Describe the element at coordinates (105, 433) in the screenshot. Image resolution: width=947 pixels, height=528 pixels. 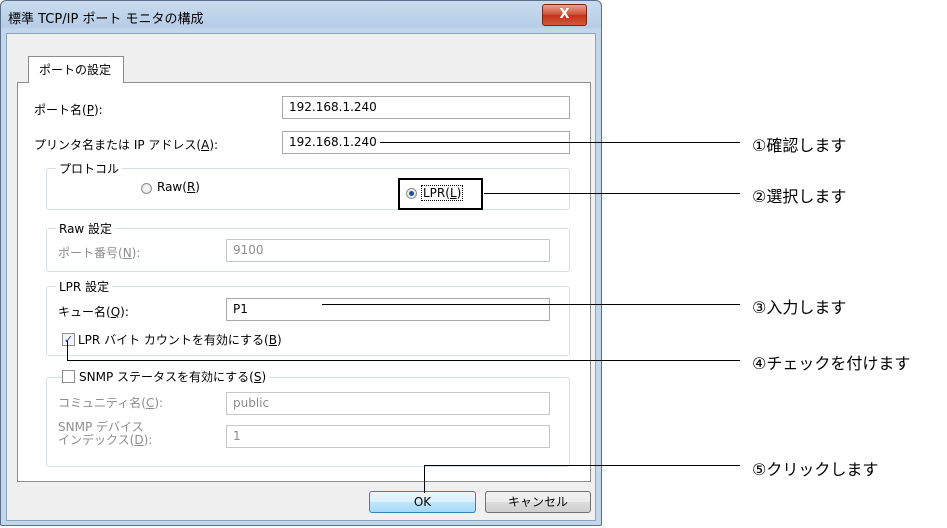
I see `device-index-label: SNMP デバイス インデックス(D):` at that location.